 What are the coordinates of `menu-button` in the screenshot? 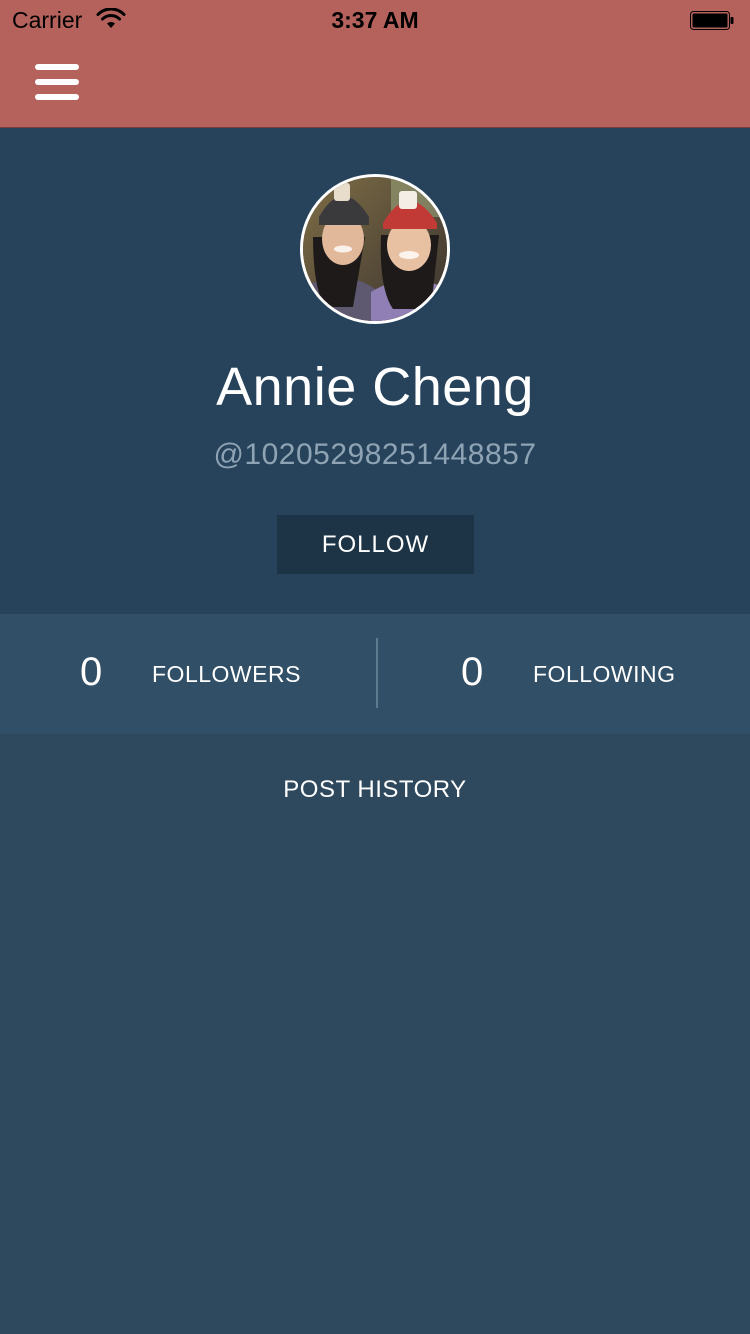 It's located at (57, 83).